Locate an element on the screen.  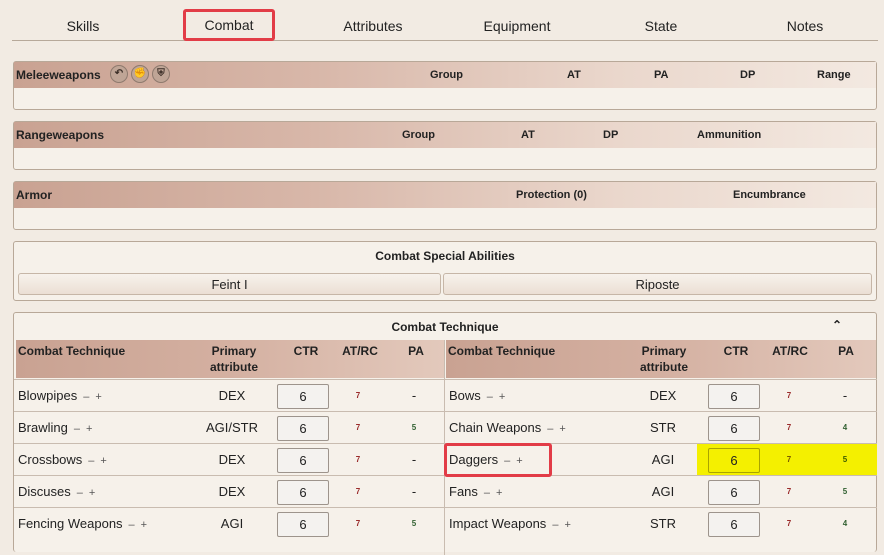
technique-name: Discuses – + is located at coordinates (56, 491).